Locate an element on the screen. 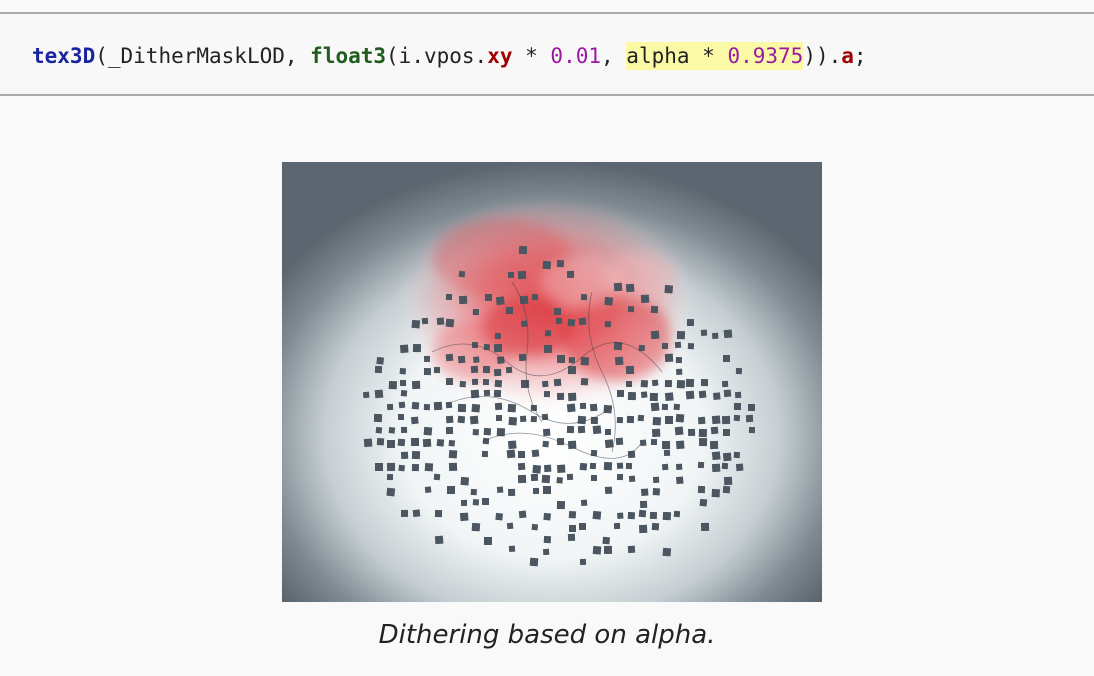  code-alpha-variable: alpha is located at coordinates (658, 56).